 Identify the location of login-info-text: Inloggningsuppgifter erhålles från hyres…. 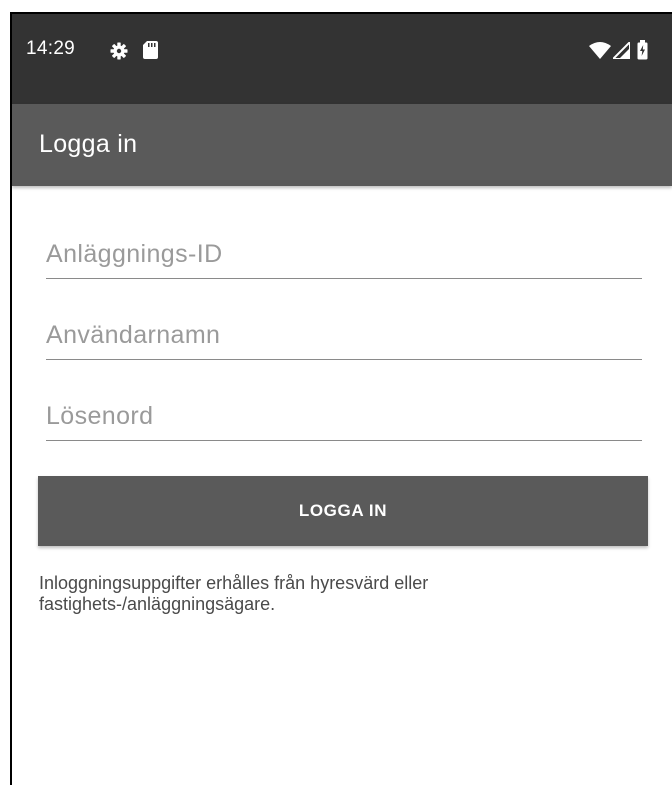
(234, 593).